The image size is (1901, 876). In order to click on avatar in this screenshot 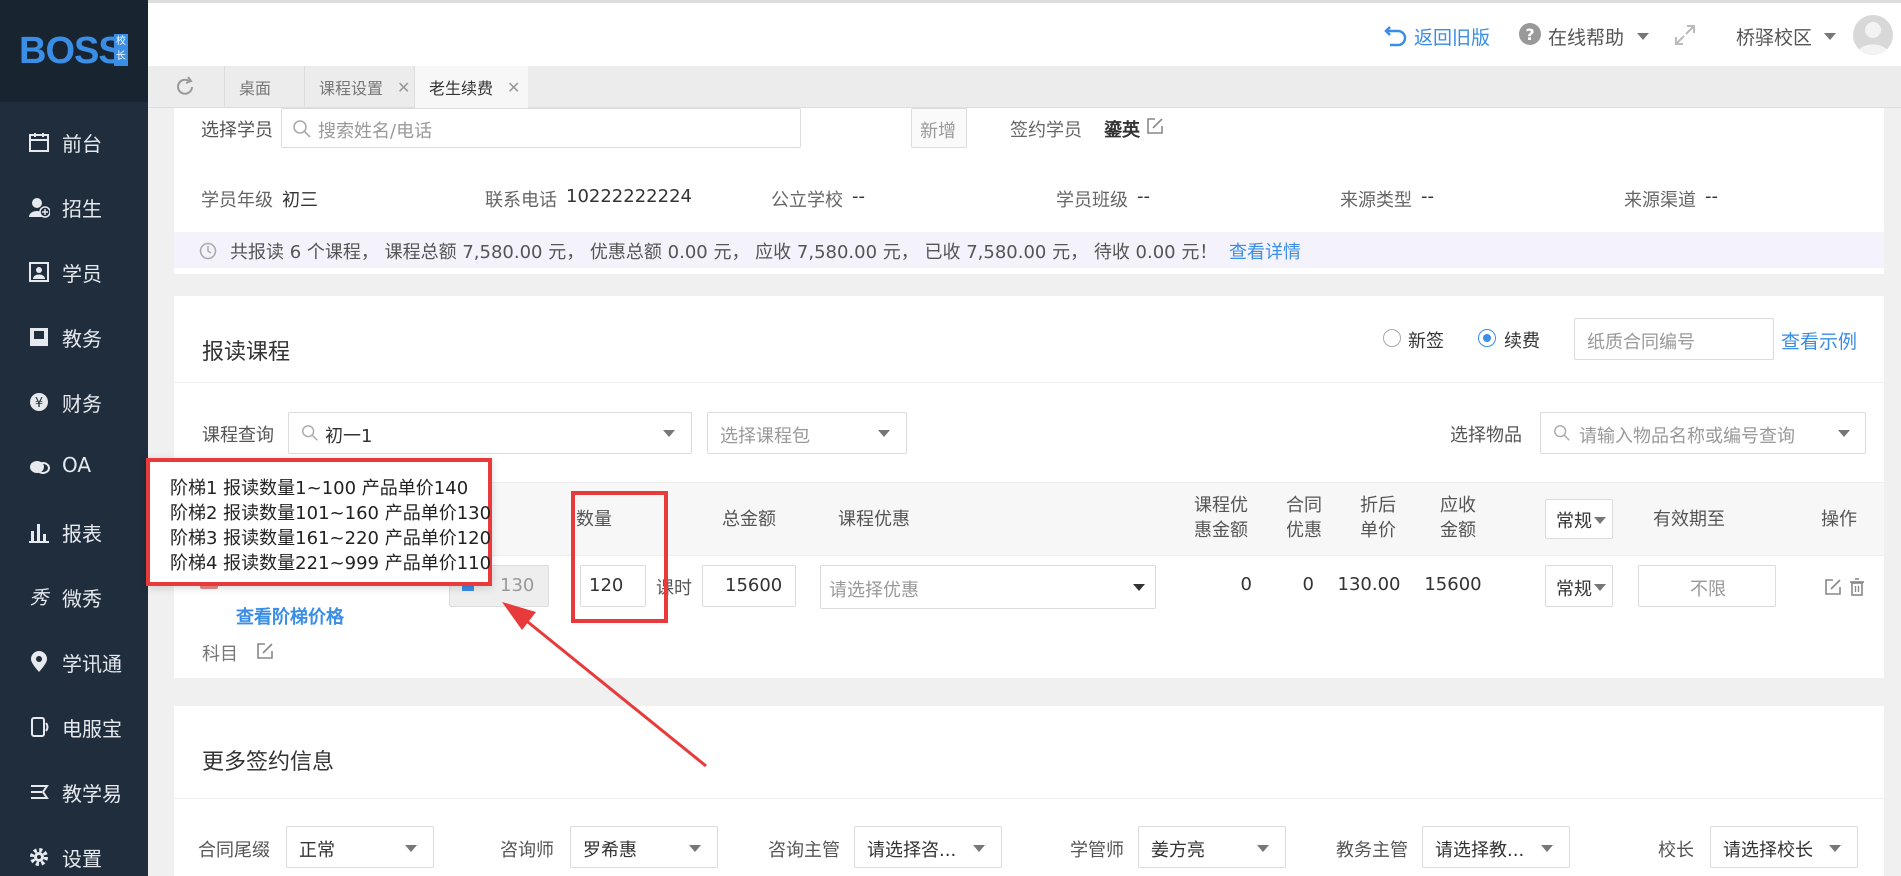, I will do `click(1873, 35)`.